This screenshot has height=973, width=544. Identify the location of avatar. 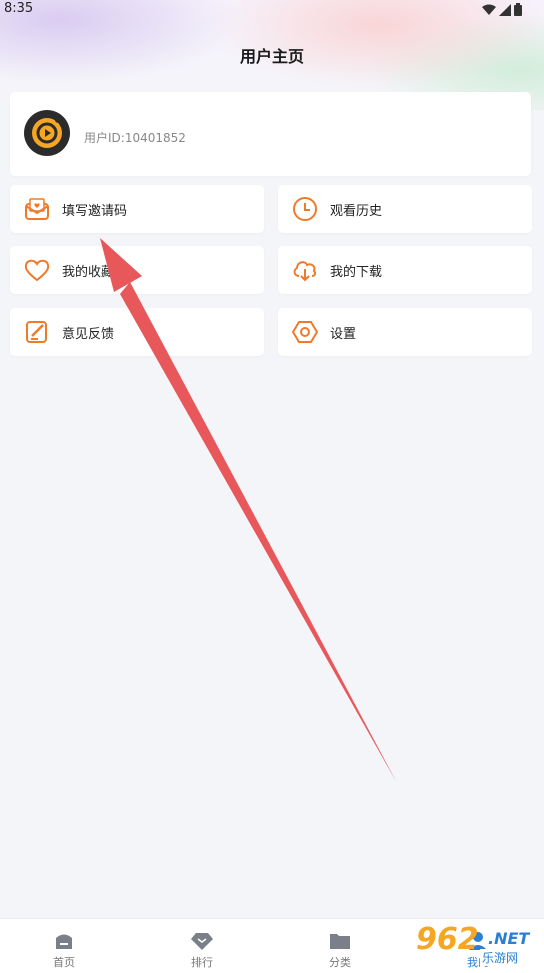
(47, 133).